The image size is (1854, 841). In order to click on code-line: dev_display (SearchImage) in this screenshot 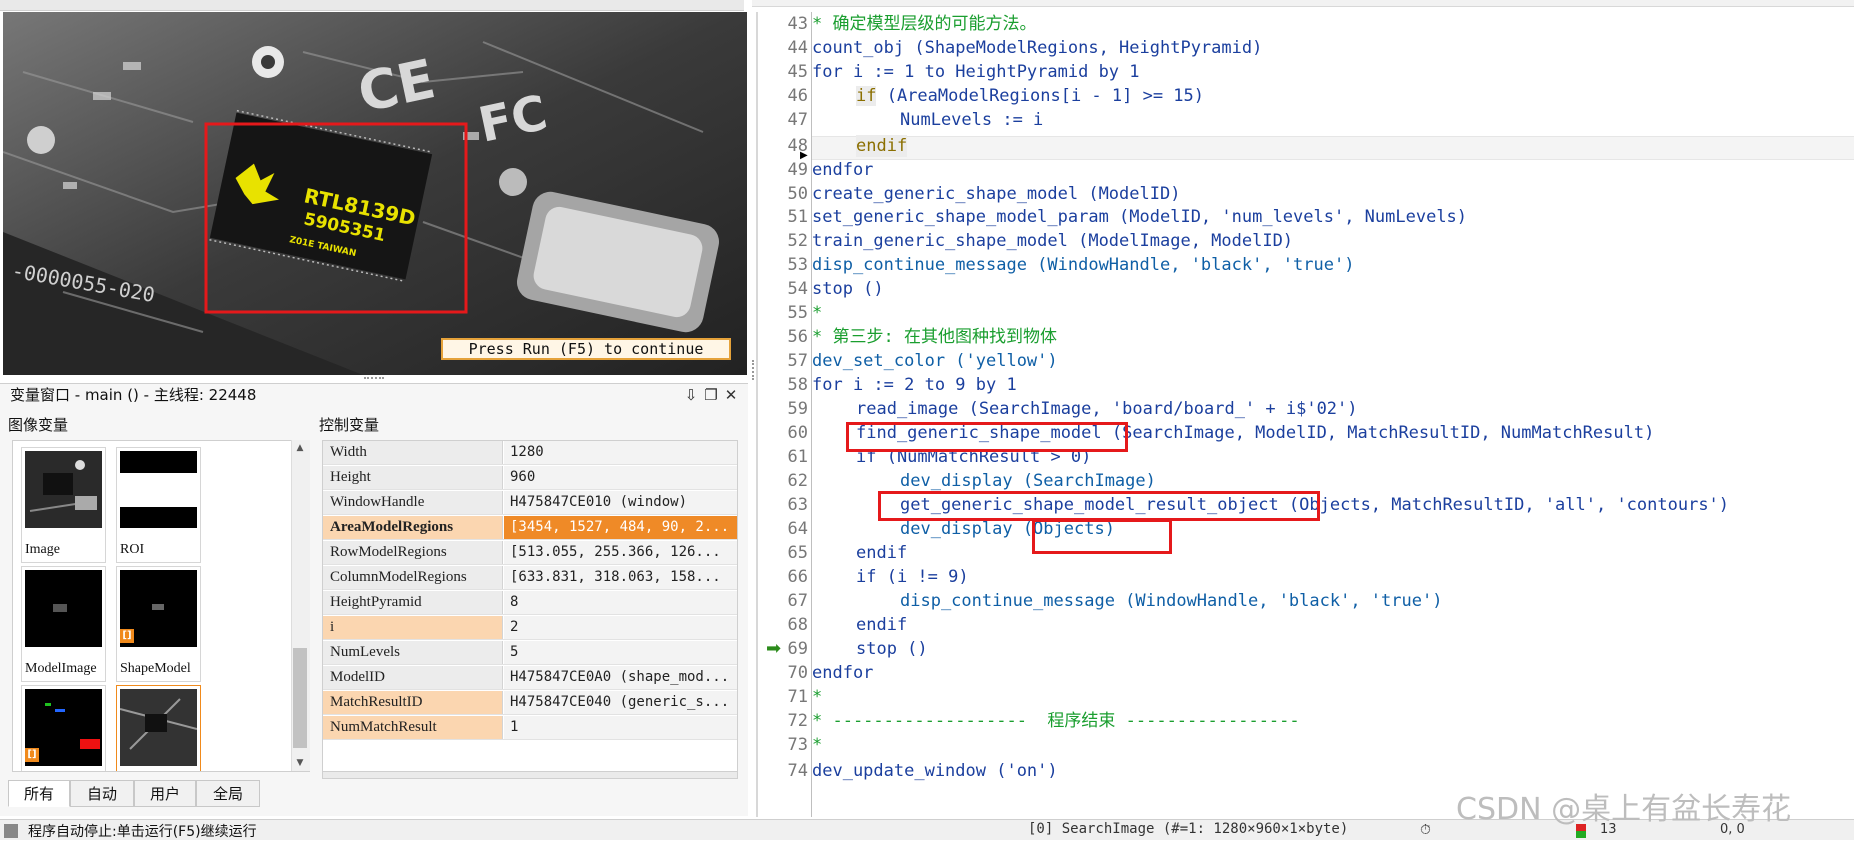, I will do `click(1028, 481)`.